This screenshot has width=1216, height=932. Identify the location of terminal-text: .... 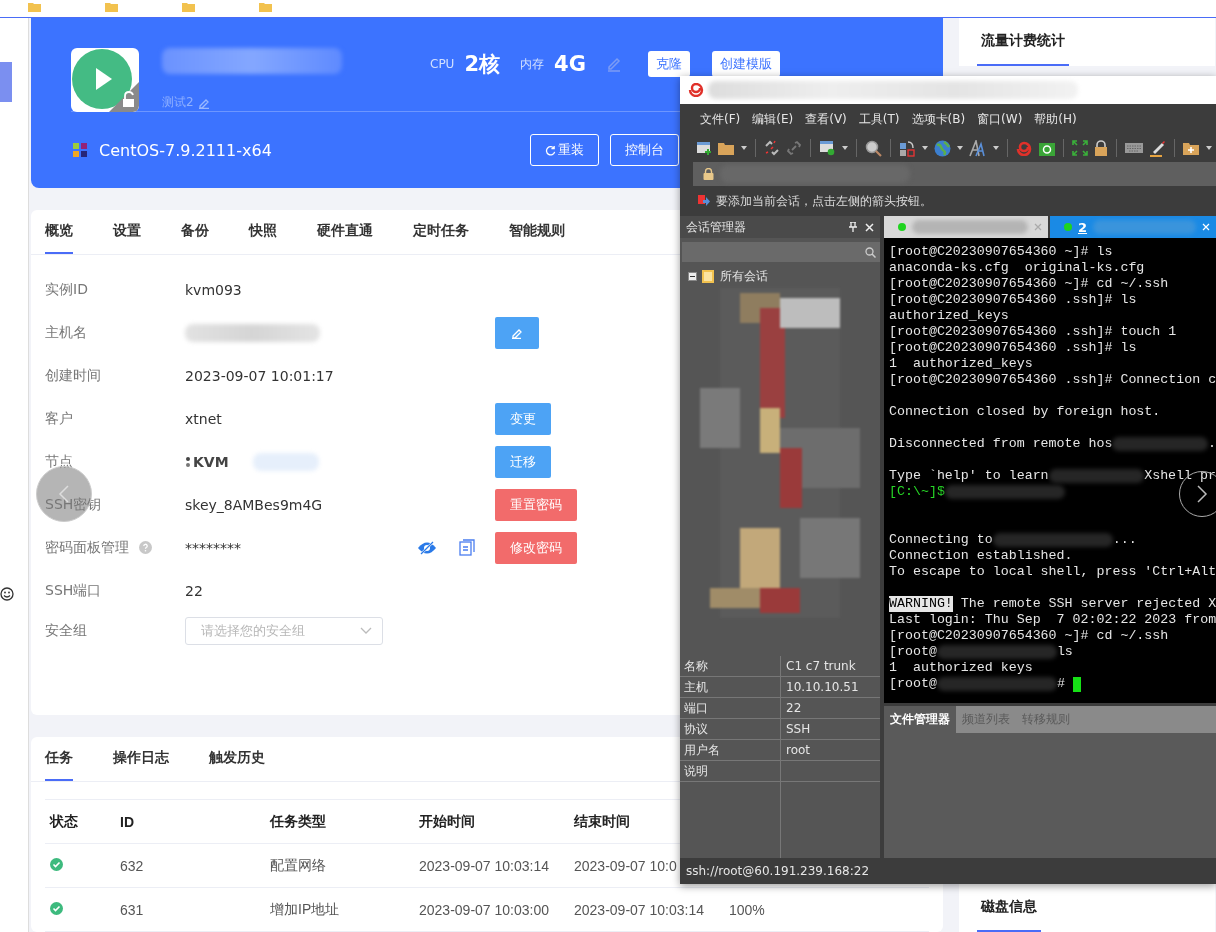
(1124, 540).